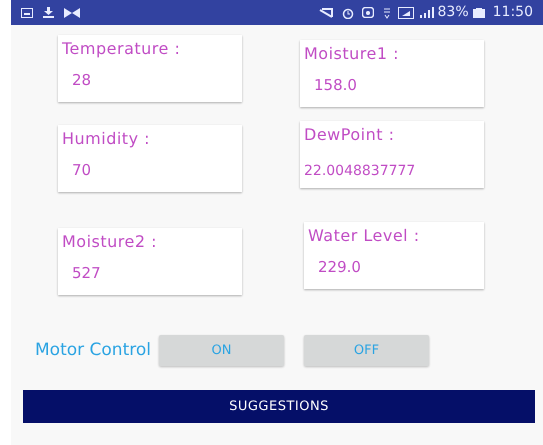 This screenshot has width=543, height=445. What do you see at coordinates (110, 242) in the screenshot?
I see `sensor-label: Moisture2 :` at bounding box center [110, 242].